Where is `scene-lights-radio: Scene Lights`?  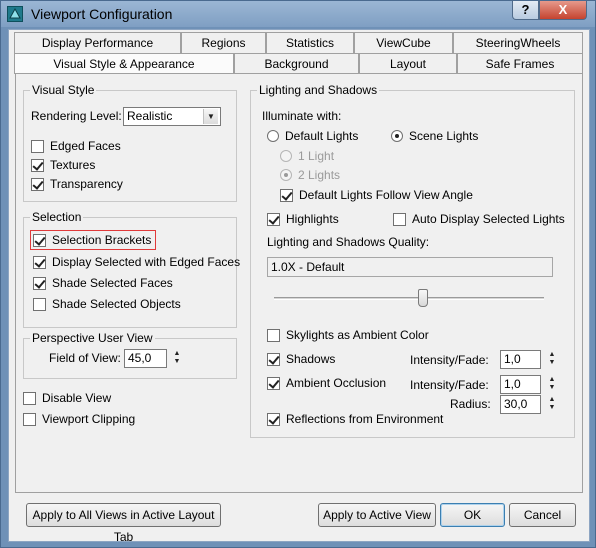 scene-lights-radio: Scene Lights is located at coordinates (434, 136).